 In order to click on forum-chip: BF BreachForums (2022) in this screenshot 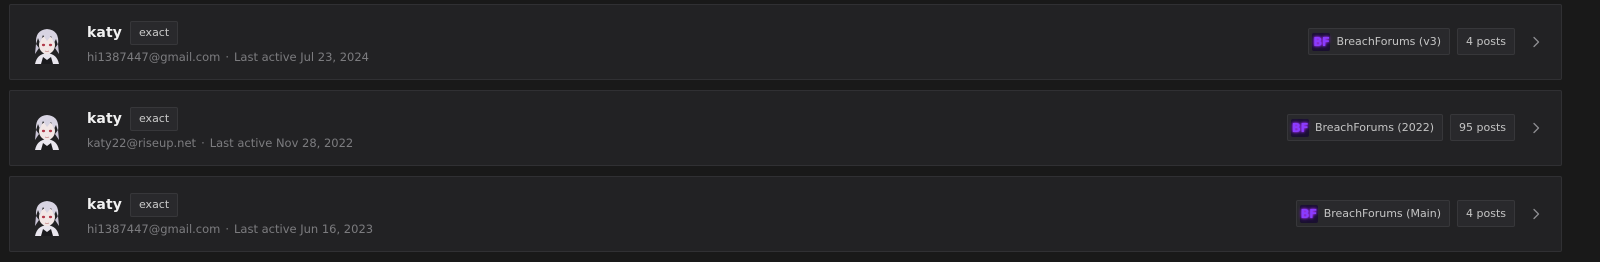, I will do `click(1365, 127)`.